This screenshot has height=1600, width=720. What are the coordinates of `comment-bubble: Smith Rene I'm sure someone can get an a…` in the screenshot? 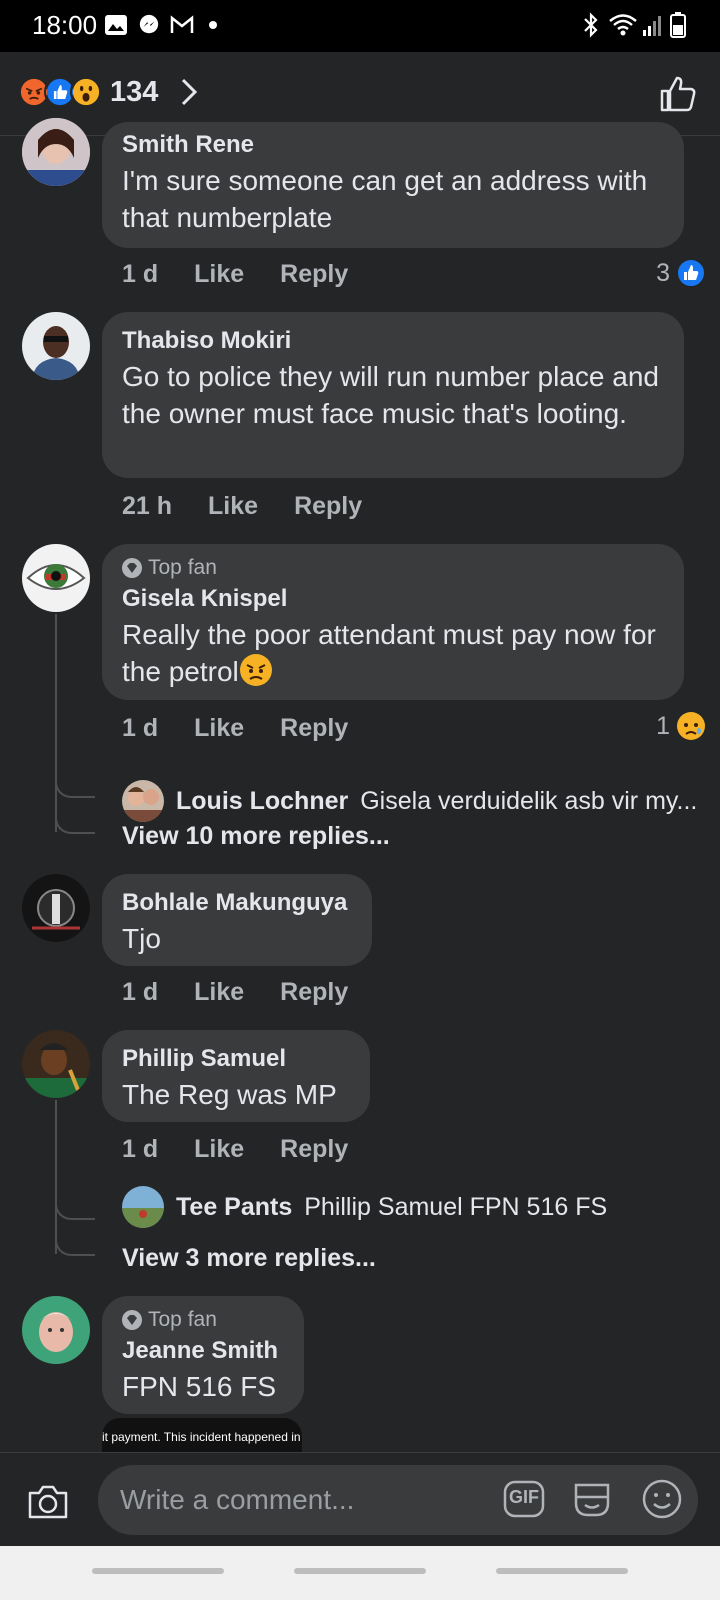 It's located at (393, 185).